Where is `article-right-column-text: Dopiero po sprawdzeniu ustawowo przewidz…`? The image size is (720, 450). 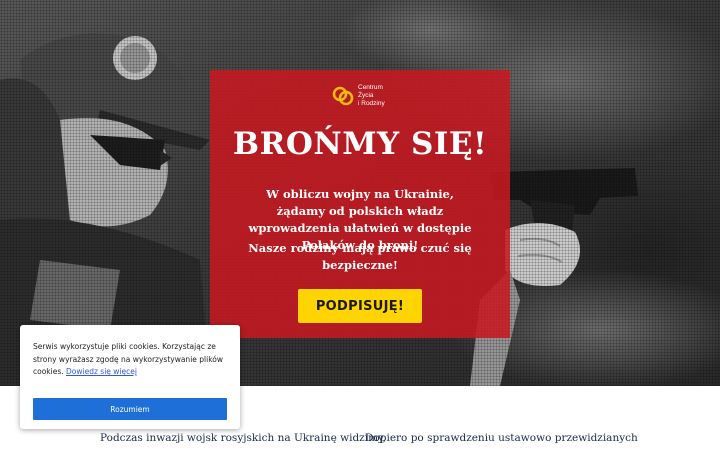 article-right-column-text: Dopiero po sprawdzeniu ustawowo przewidz… is located at coordinates (501, 438).